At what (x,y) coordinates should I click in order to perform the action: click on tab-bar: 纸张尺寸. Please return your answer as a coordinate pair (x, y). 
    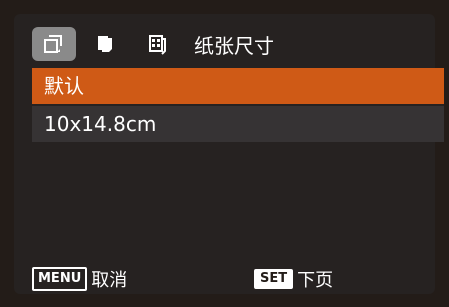
    Looking at the image, I should click on (153, 44).